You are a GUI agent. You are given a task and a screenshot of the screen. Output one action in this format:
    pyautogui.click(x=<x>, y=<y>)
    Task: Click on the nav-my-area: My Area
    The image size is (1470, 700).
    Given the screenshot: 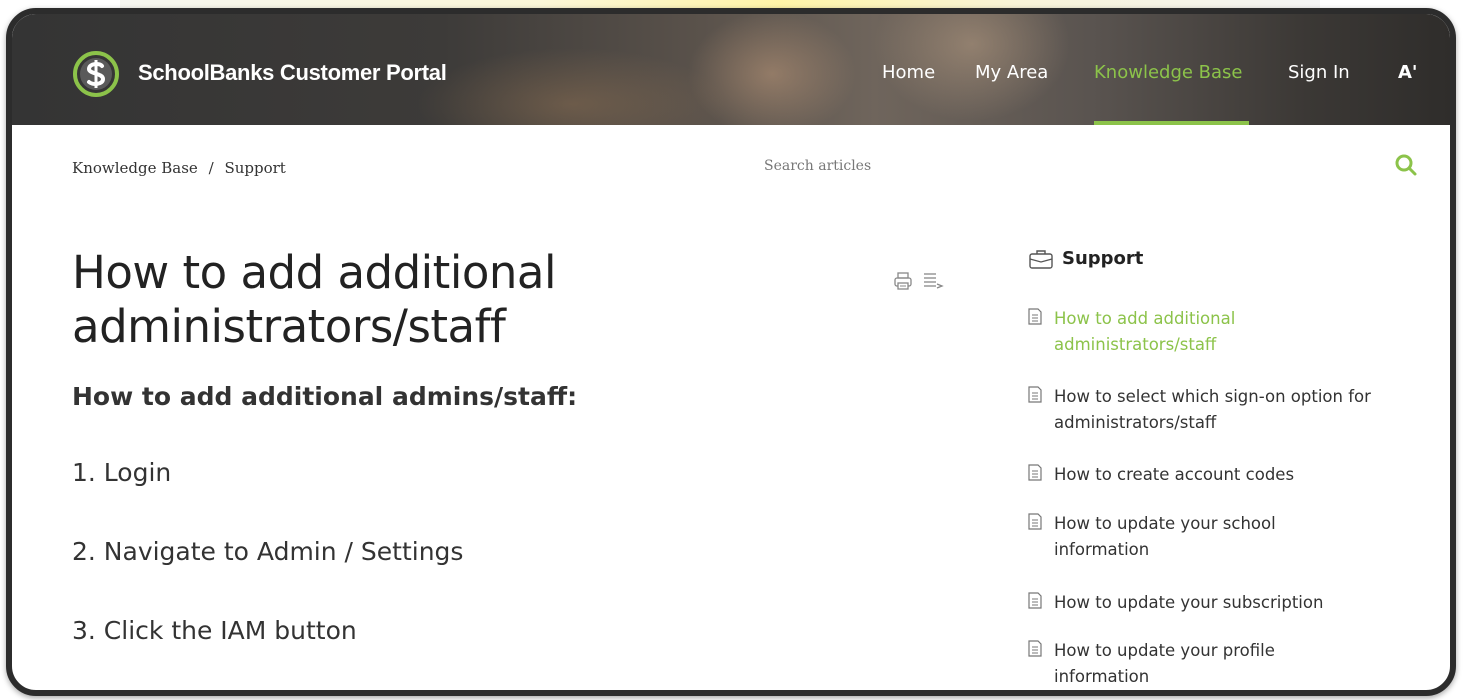 What is the action you would take?
    pyautogui.click(x=1011, y=72)
    